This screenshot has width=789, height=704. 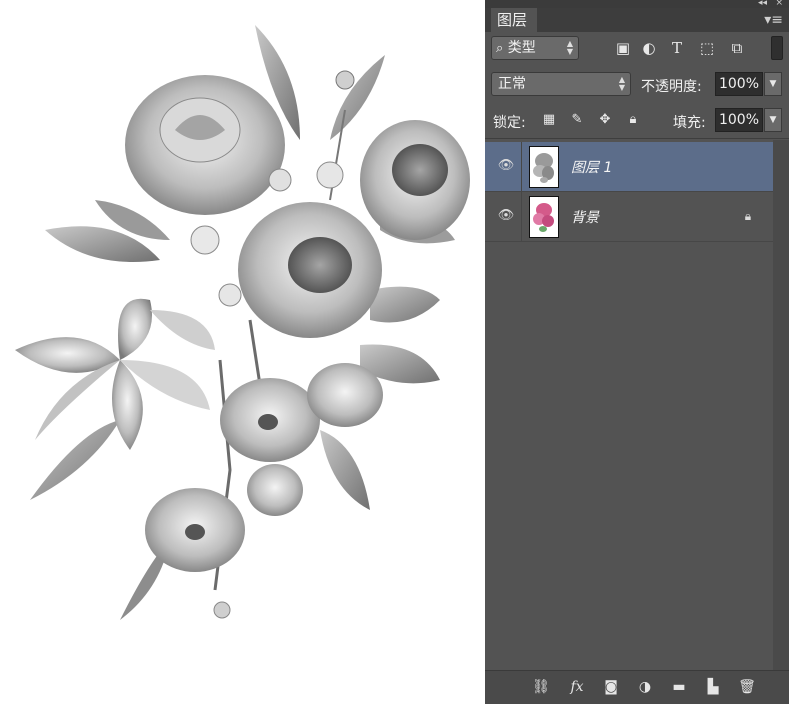 What do you see at coordinates (689, 123) in the screenshot?
I see `fill-label: 填充:` at bounding box center [689, 123].